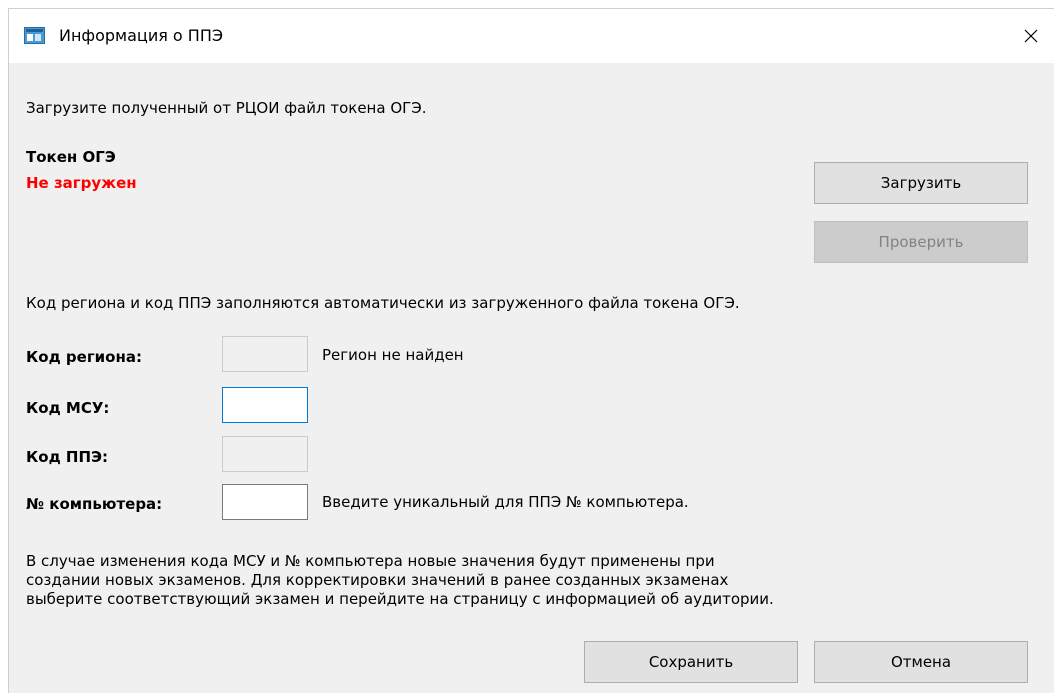  What do you see at coordinates (71, 157) in the screenshot?
I see `token-label: Токен ОГЭ` at bounding box center [71, 157].